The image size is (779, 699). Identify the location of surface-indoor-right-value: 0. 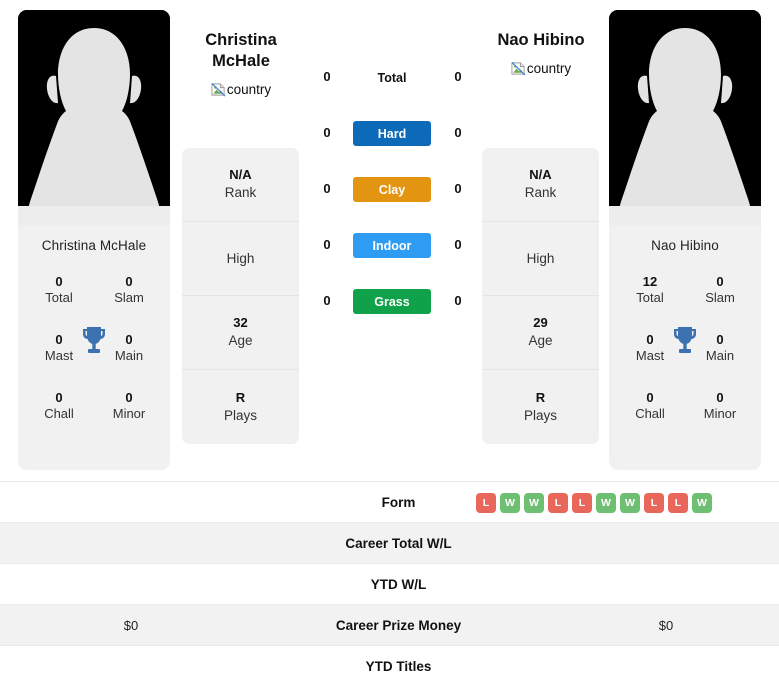
(458, 244).